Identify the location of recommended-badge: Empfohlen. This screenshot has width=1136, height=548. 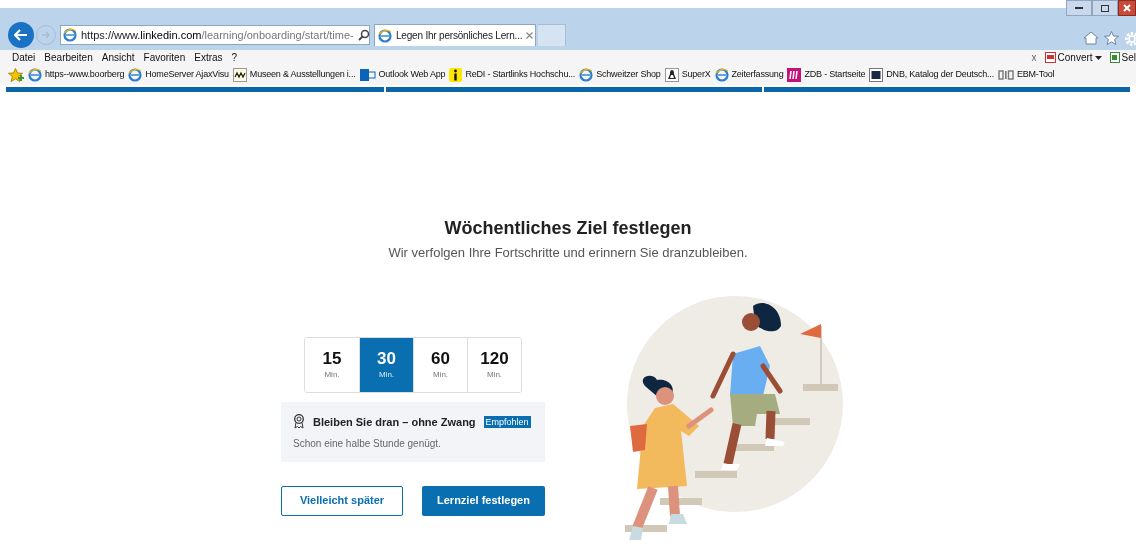
(507, 421).